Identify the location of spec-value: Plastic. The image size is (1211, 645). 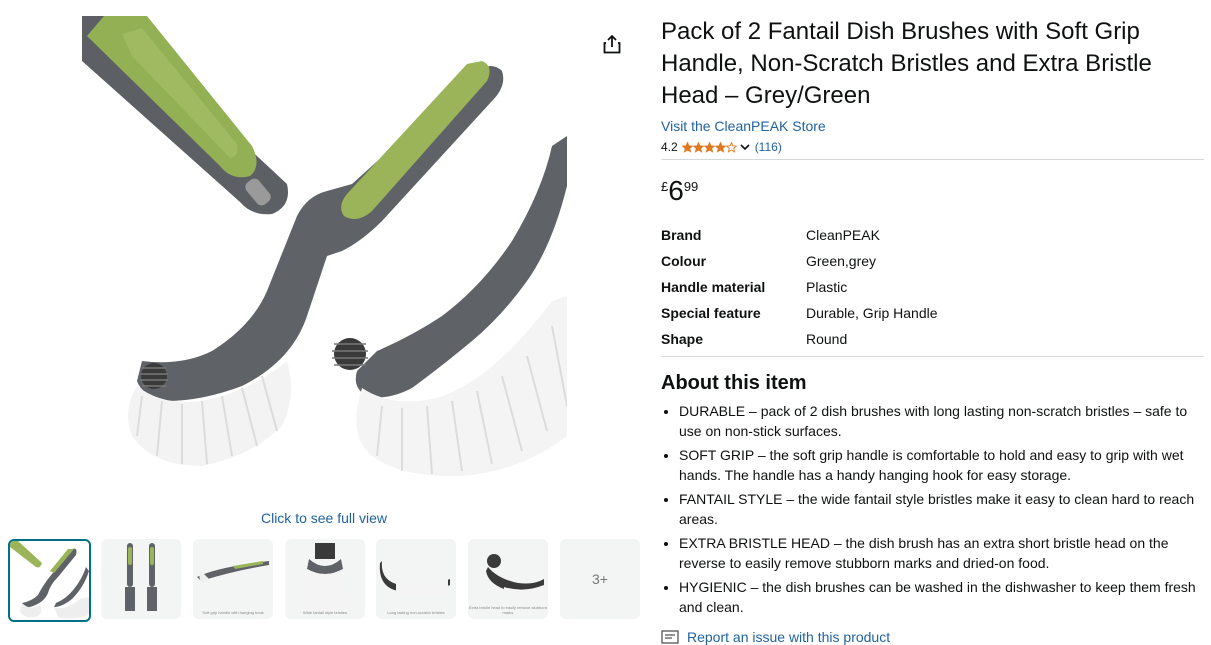
(827, 287).